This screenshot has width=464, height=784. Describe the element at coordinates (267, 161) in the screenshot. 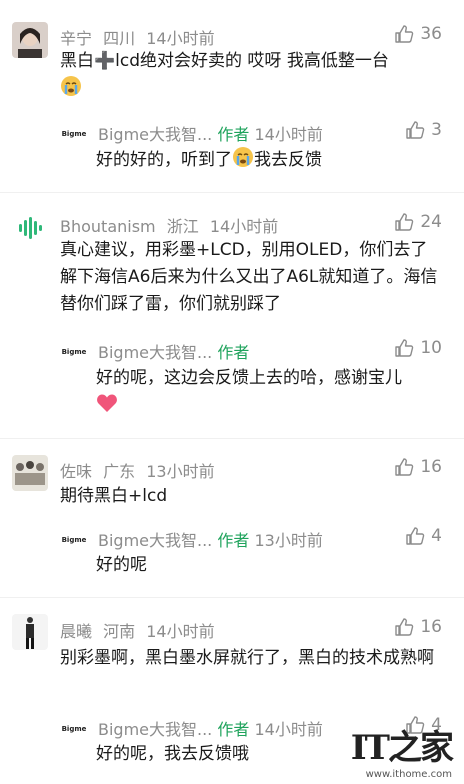

I see `reply-text: 好的好的，听到了 我去反馈` at that location.